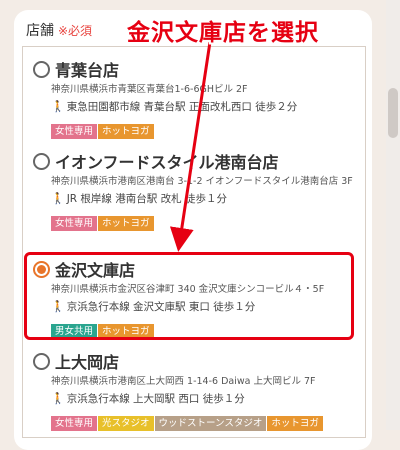 The image size is (400, 450). Describe the element at coordinates (95, 270) in the screenshot. I see `store-name: 金沢文庫店` at that location.